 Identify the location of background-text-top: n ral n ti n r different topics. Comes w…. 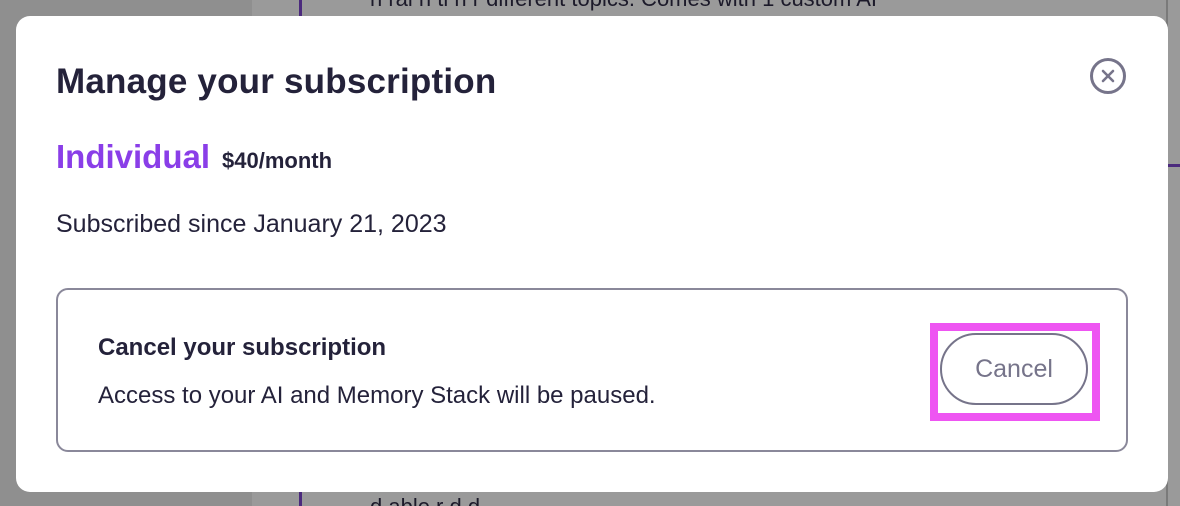
(623, 6).